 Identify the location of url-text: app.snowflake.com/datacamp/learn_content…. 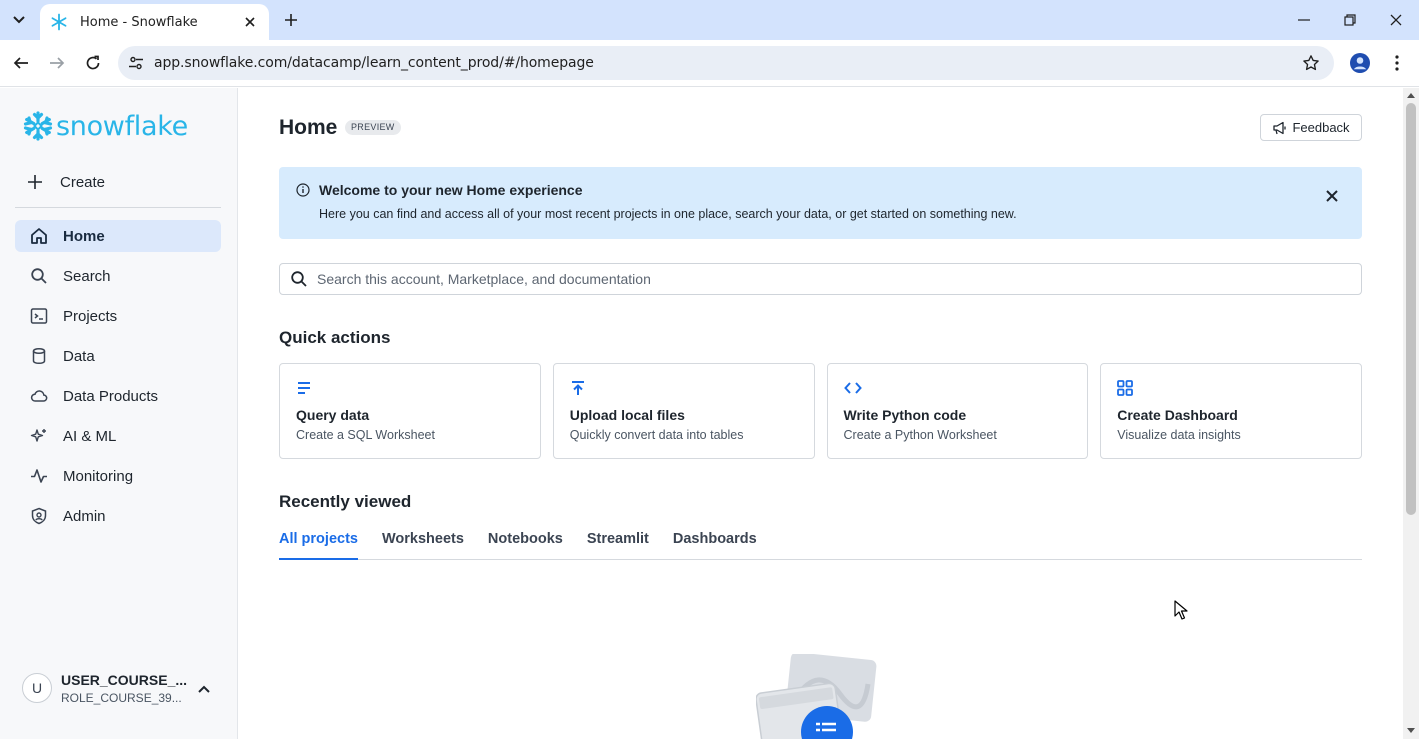
(374, 63).